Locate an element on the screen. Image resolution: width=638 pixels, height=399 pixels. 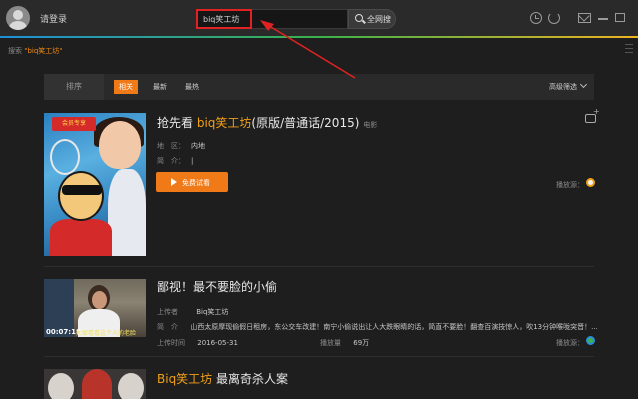
search-icon is located at coordinates (359, 18).